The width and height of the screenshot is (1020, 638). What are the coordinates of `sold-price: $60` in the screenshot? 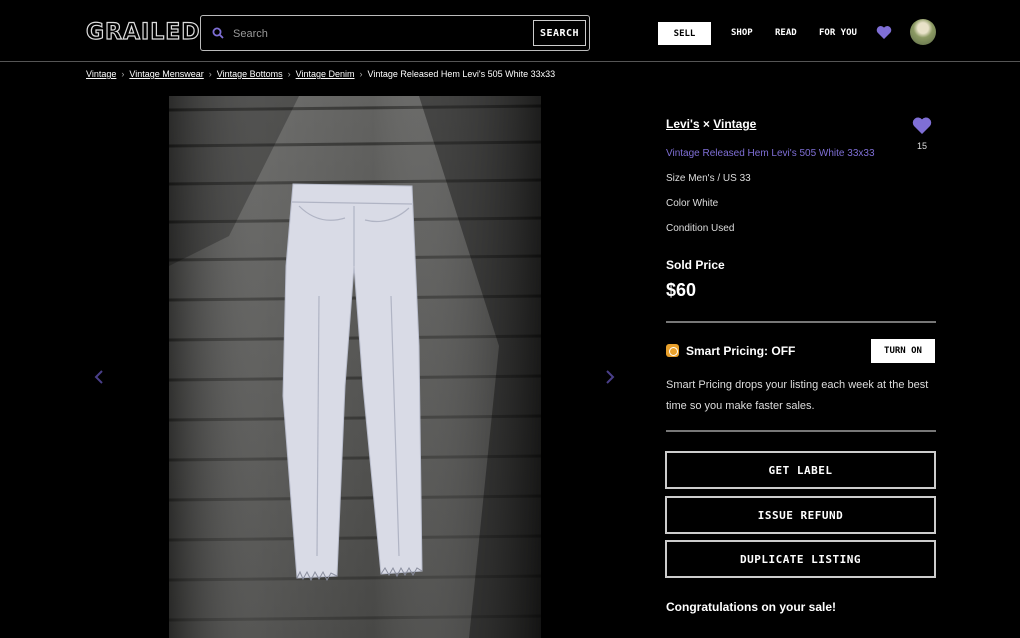 It's located at (681, 290).